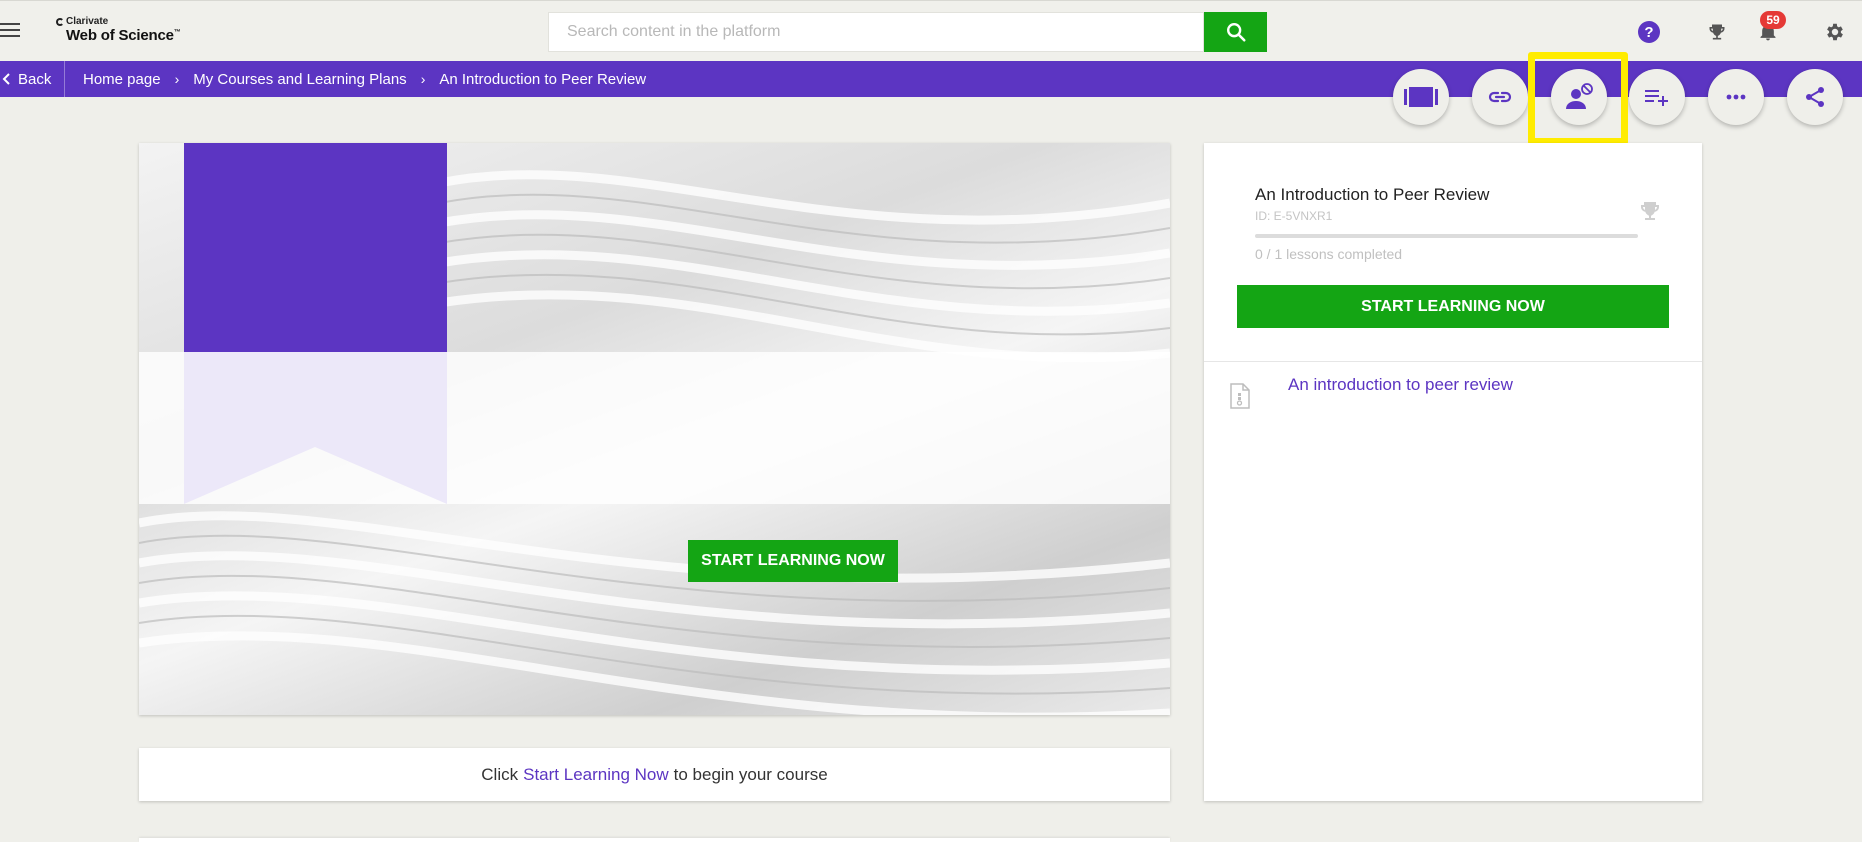 The image size is (1862, 842). I want to click on caption-suffix: to begin your course, so click(750, 774).